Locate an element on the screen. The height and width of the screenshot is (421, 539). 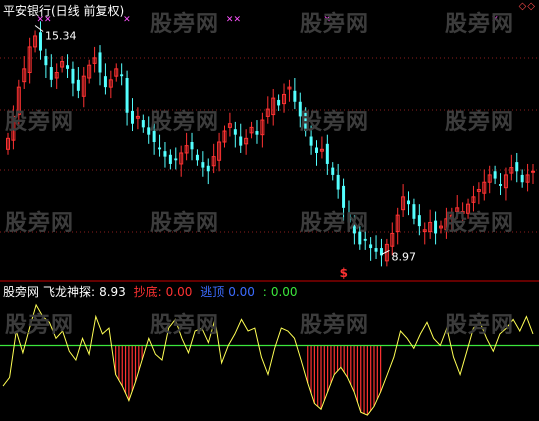
high-pointer is located at coordinates (39, 28).